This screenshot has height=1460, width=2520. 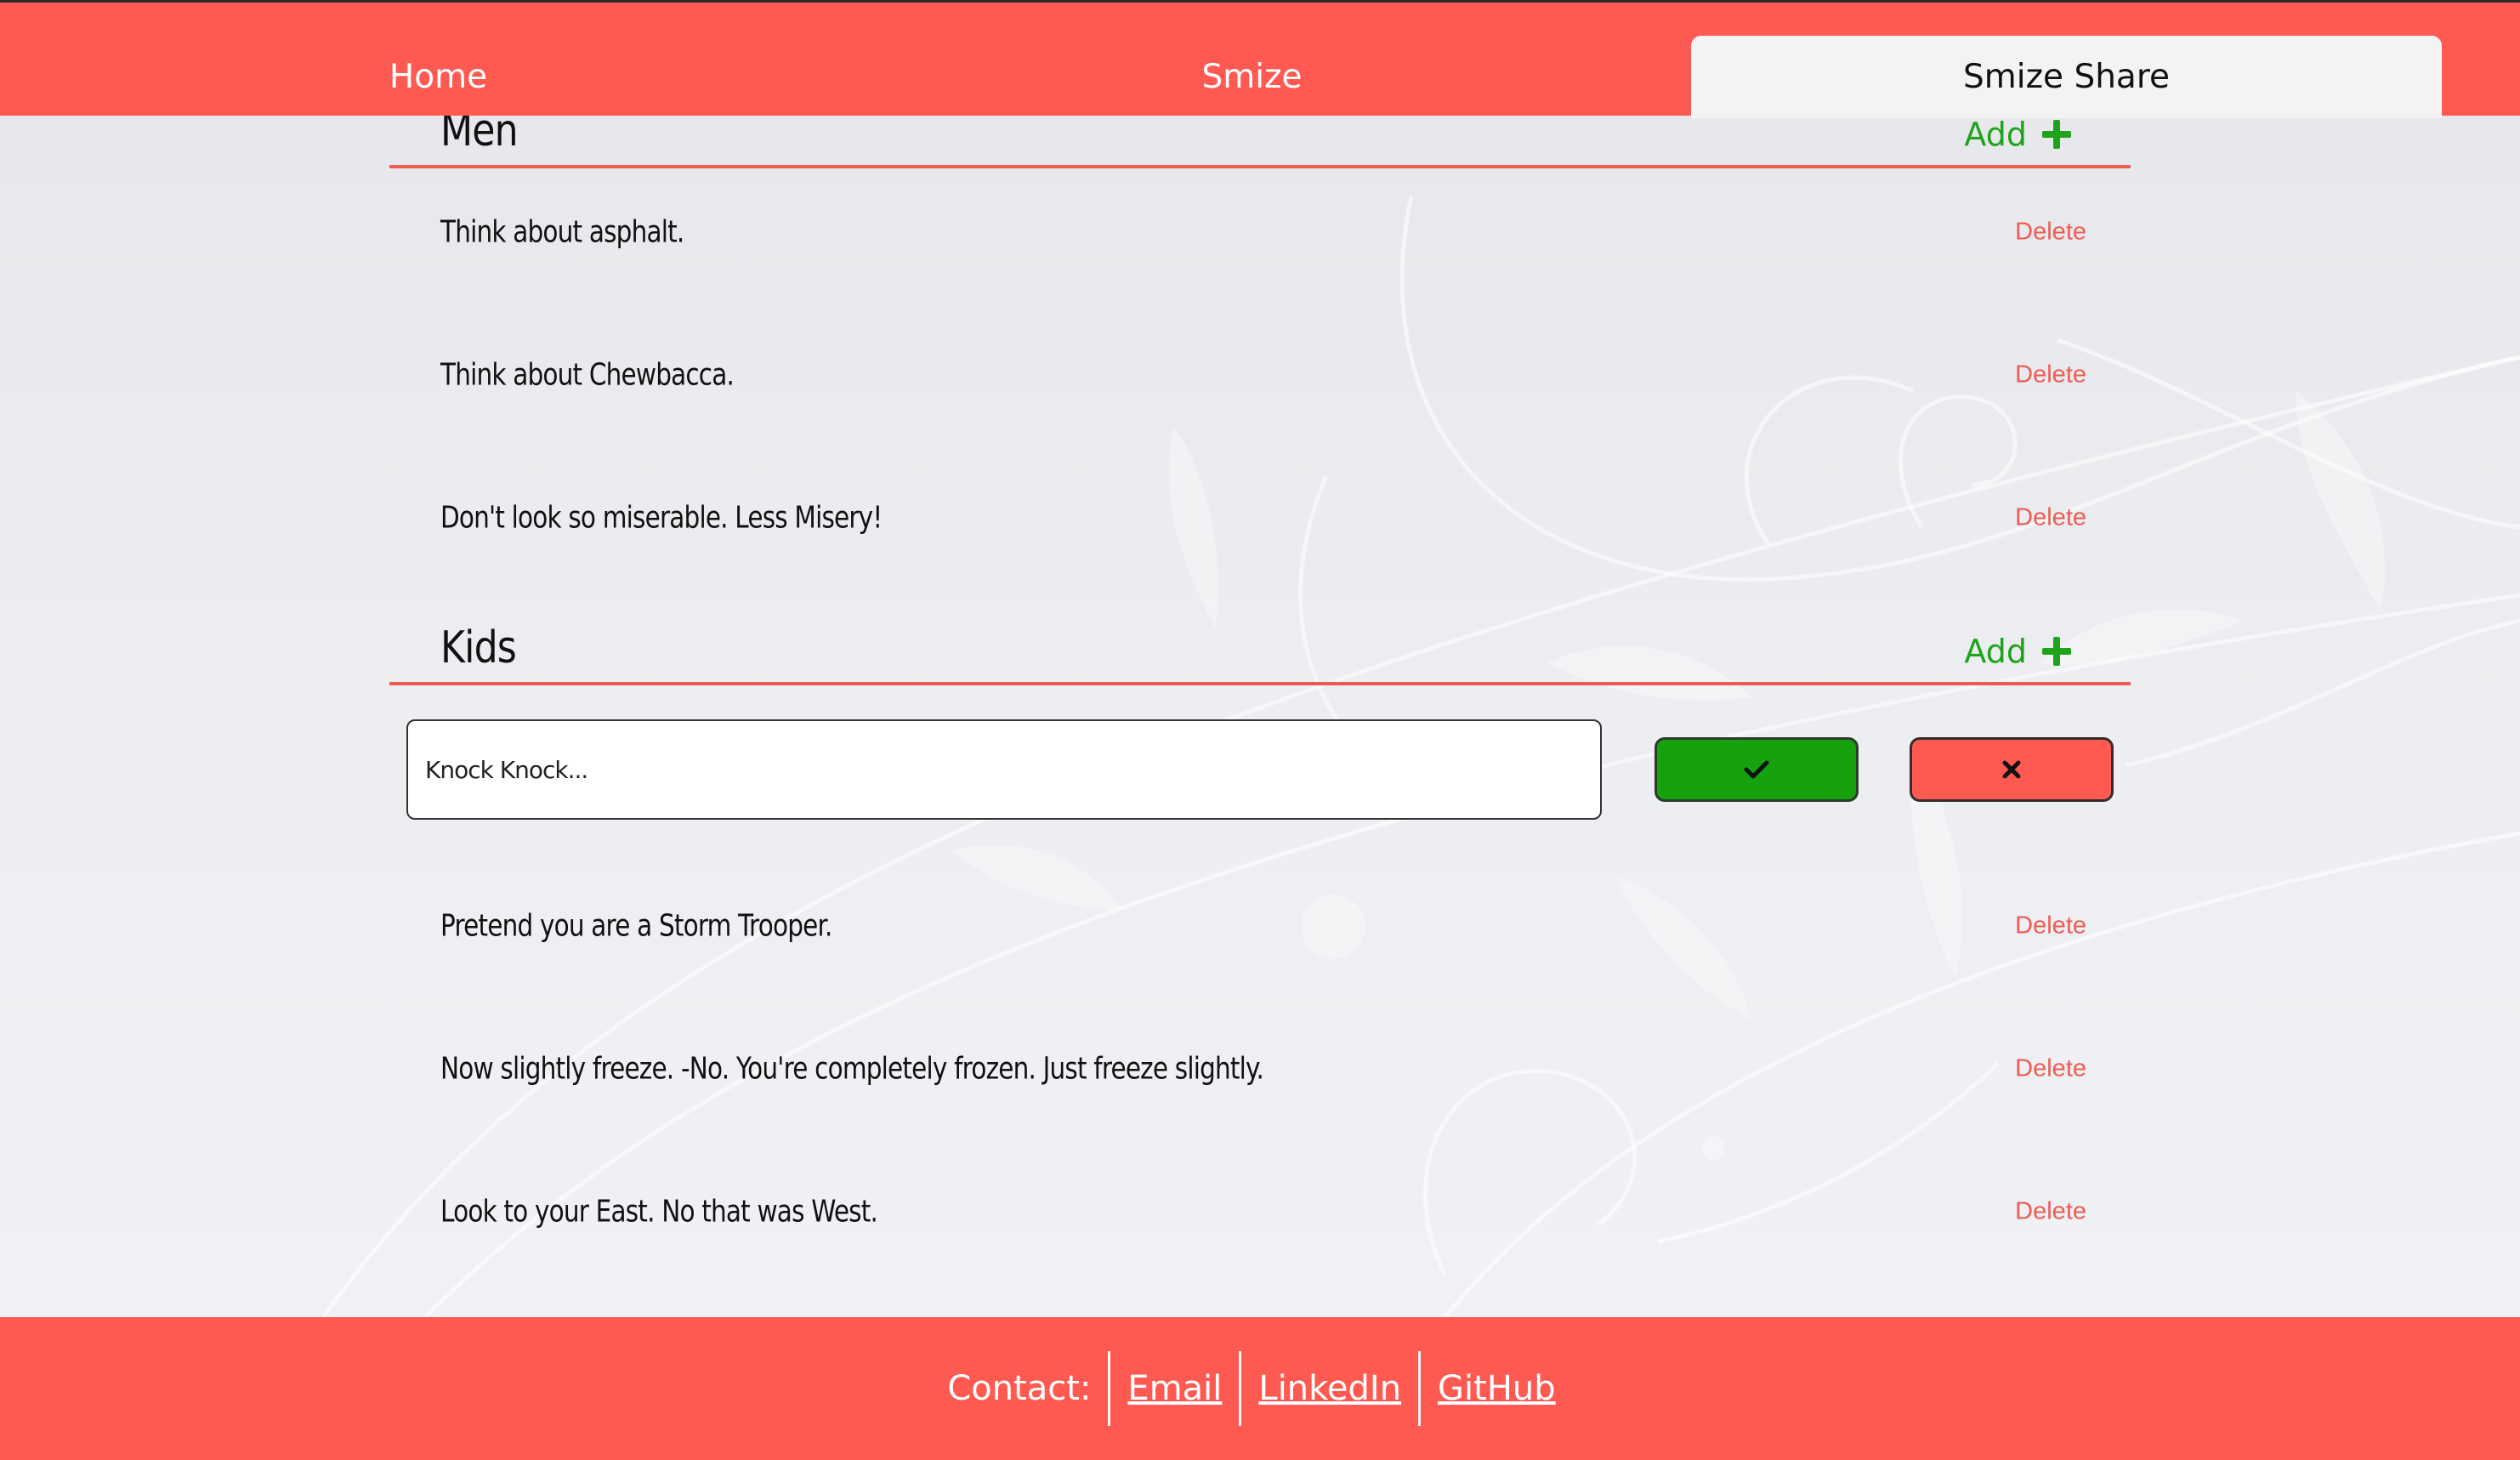 I want to click on check-icon, so click(x=1756, y=769).